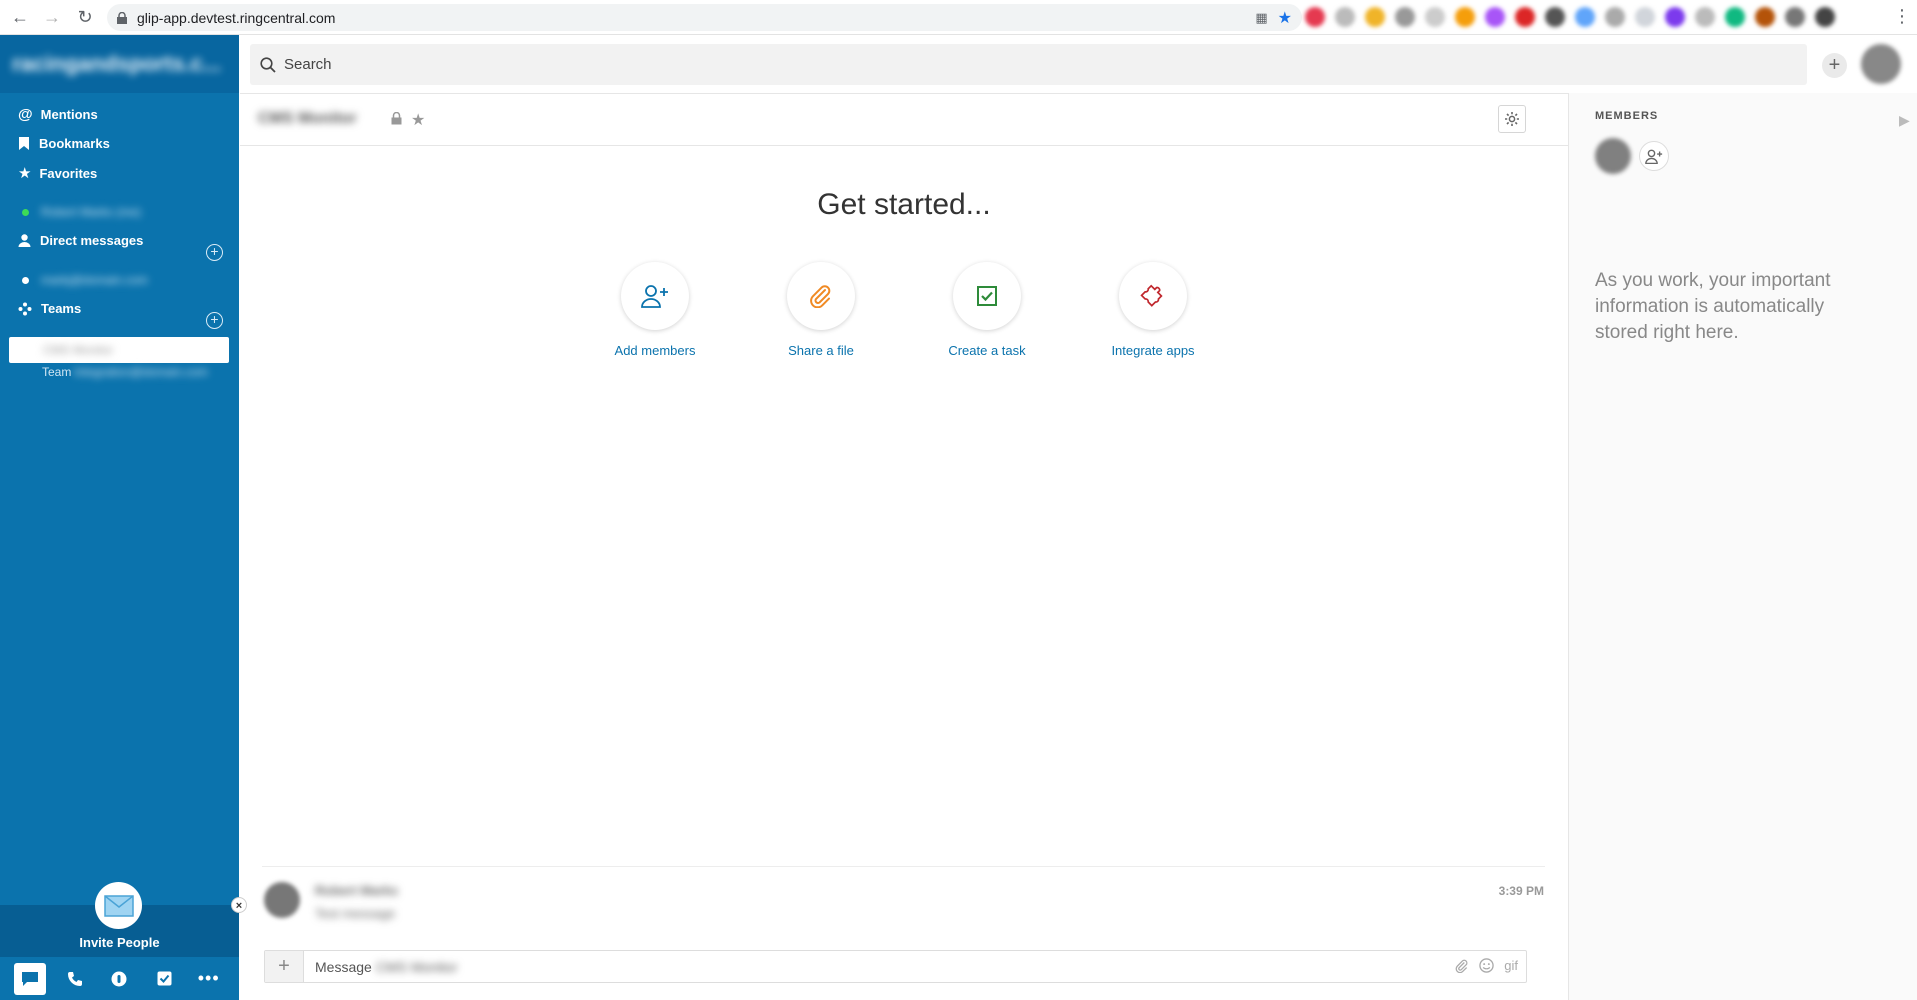 This screenshot has height=1000, width=1917. Describe the element at coordinates (239, 905) in the screenshot. I see `close-icon: ×` at that location.